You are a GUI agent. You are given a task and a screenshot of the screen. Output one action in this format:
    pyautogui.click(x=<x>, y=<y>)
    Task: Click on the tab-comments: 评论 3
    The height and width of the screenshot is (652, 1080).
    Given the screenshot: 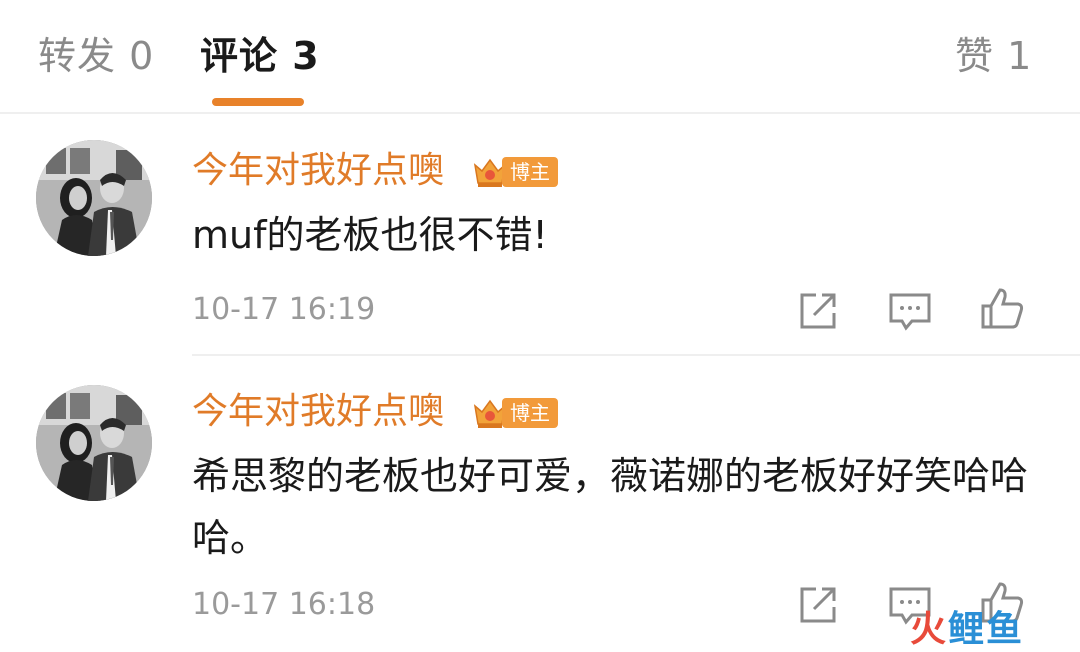 What is the action you would take?
    pyautogui.click(x=260, y=56)
    